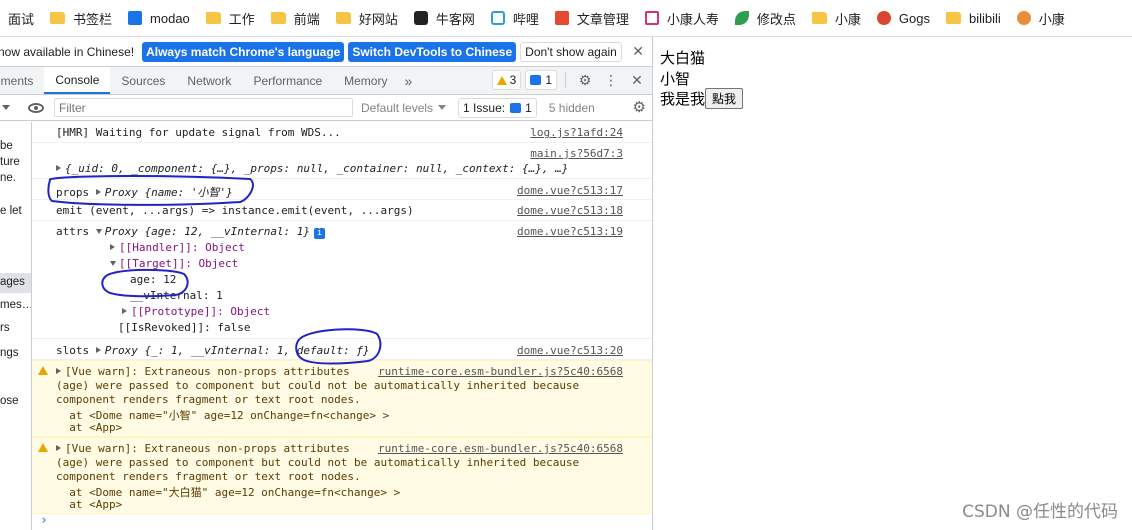 The width and height of the screenshot is (1132, 530). What do you see at coordinates (570, 190) in the screenshot?
I see `source-link: dome.vue?c513:17` at bounding box center [570, 190].